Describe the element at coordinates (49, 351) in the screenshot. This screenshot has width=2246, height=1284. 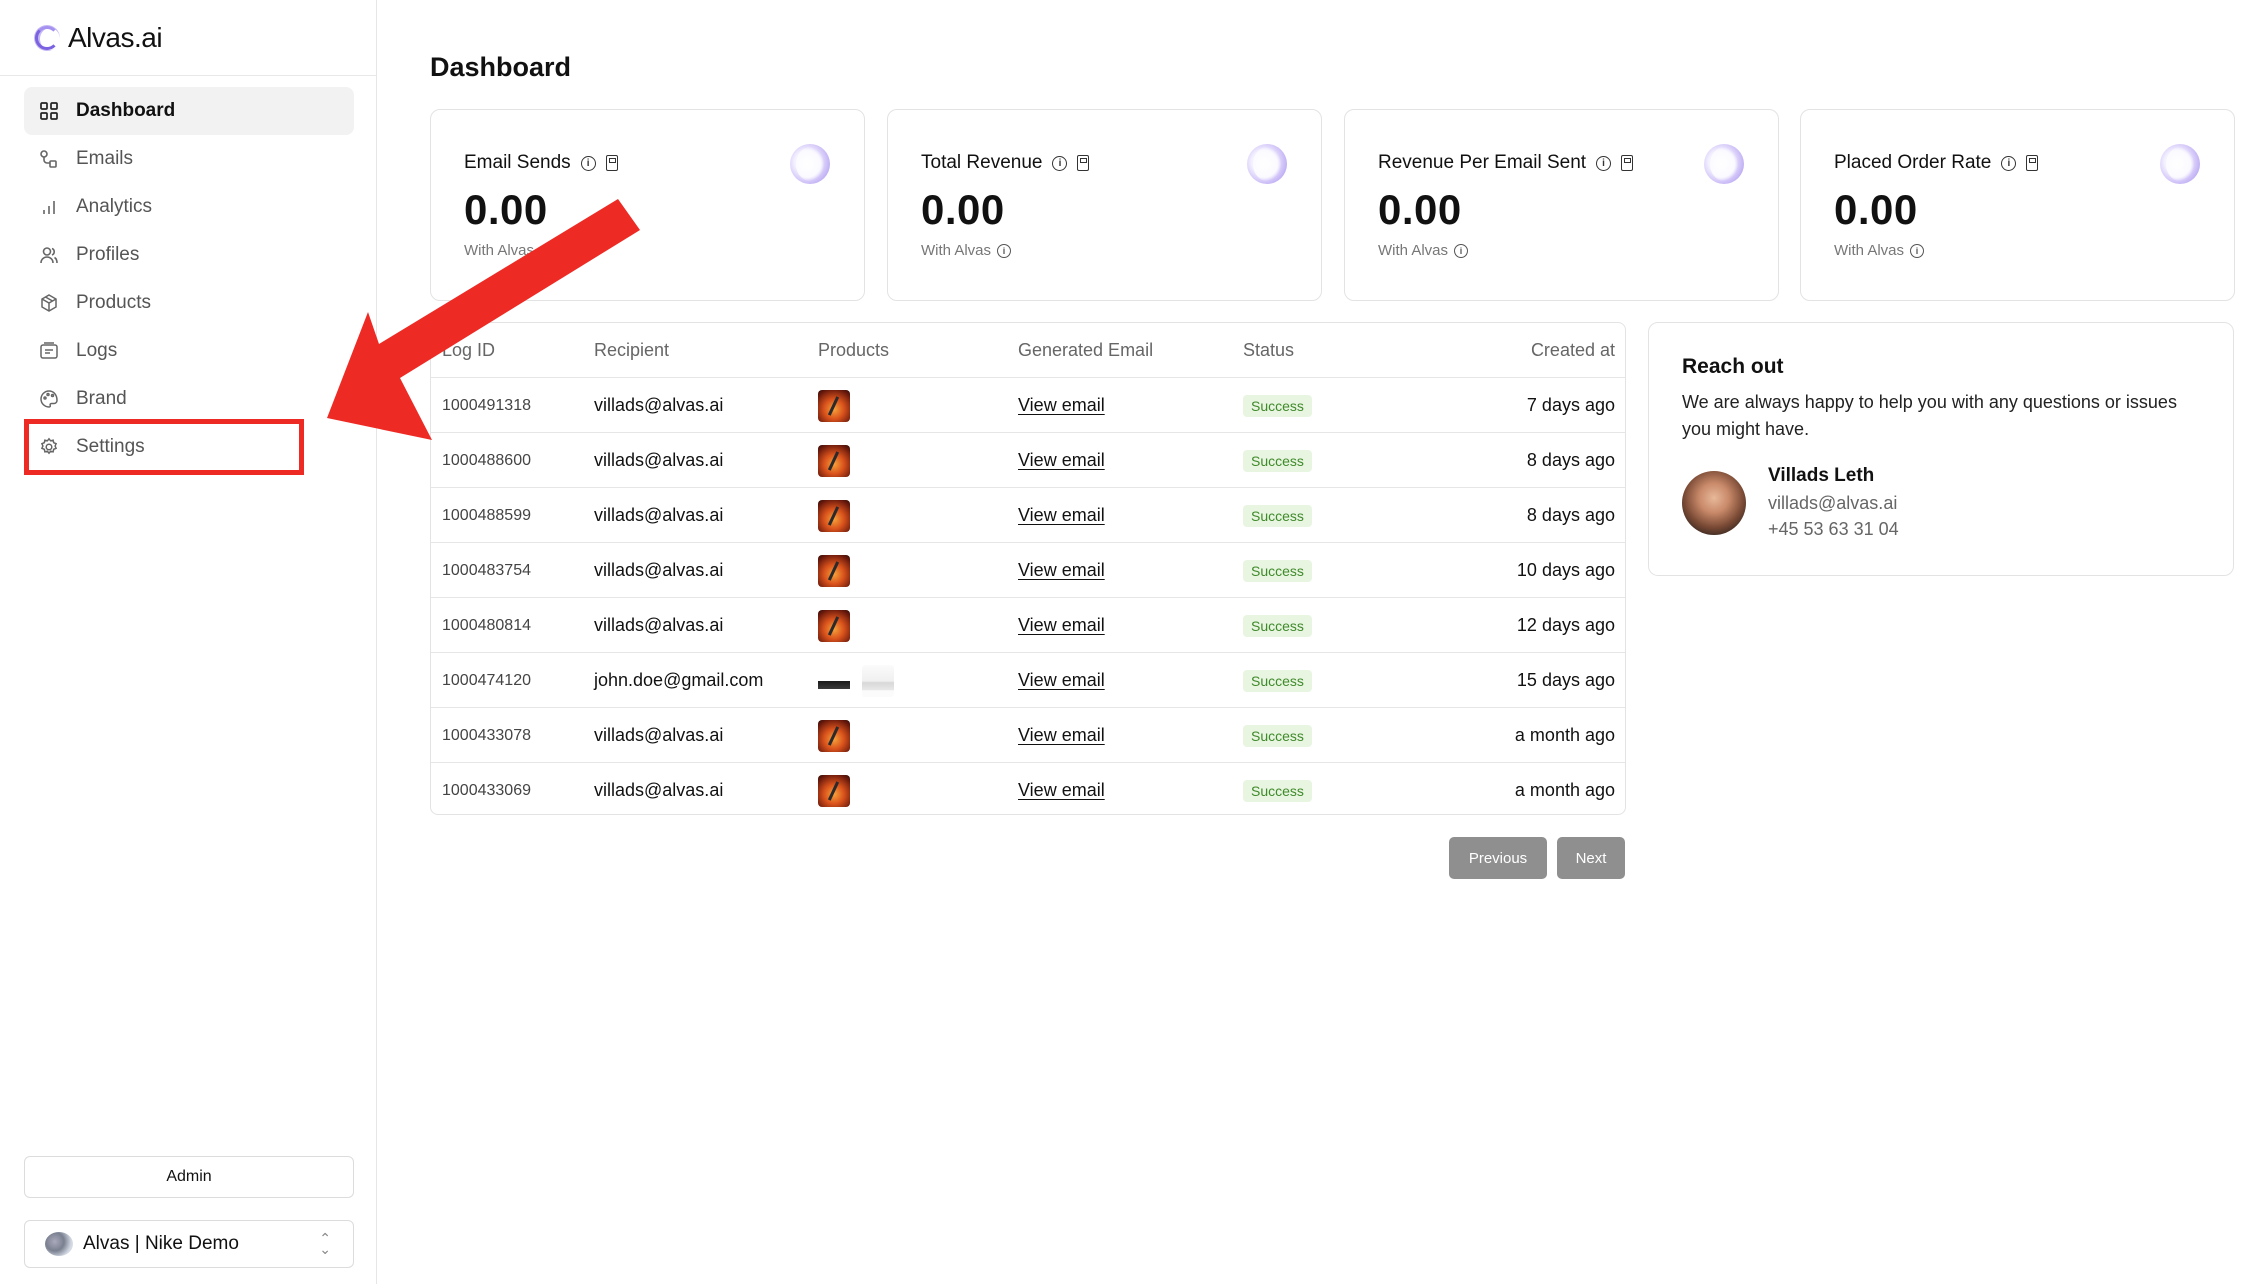
I see `logs-icon` at that location.